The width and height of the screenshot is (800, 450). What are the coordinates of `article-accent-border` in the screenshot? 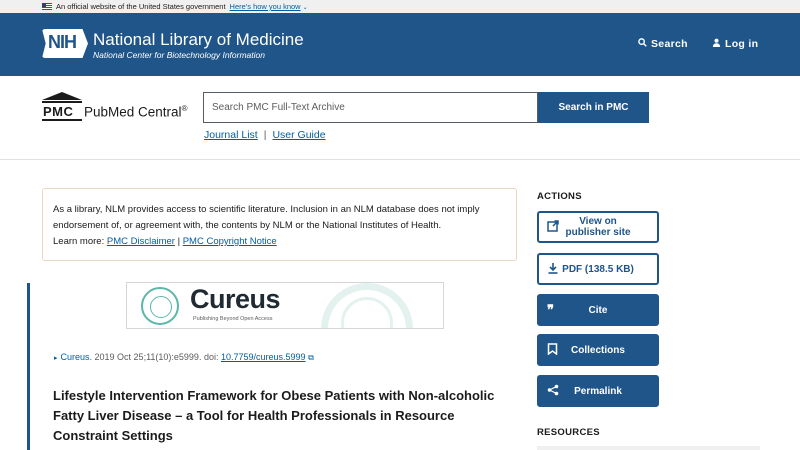 It's located at (28, 366).